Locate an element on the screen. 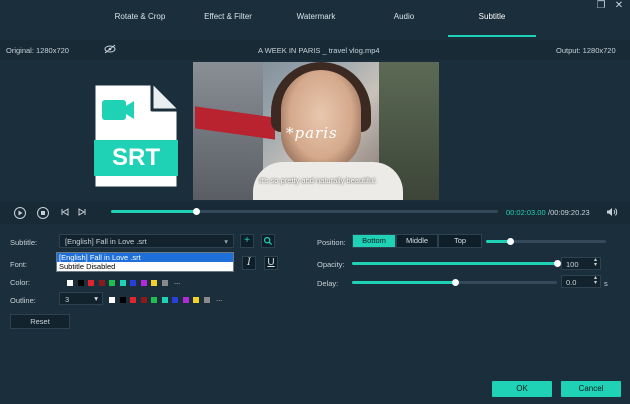 The height and width of the screenshot is (404, 630). opacity-slider-fill is located at coordinates (454, 263).